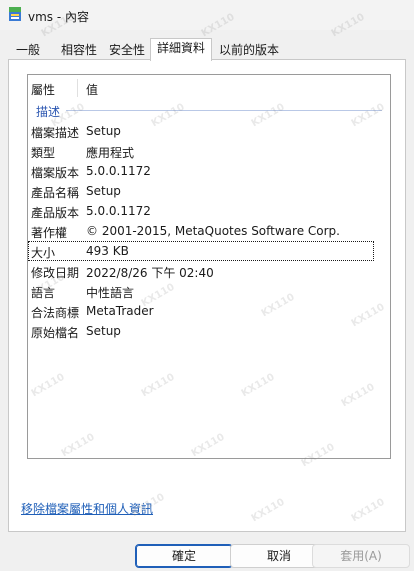 This screenshot has width=414, height=571. What do you see at coordinates (15, 14) in the screenshot?
I see `app-icon` at bounding box center [15, 14].